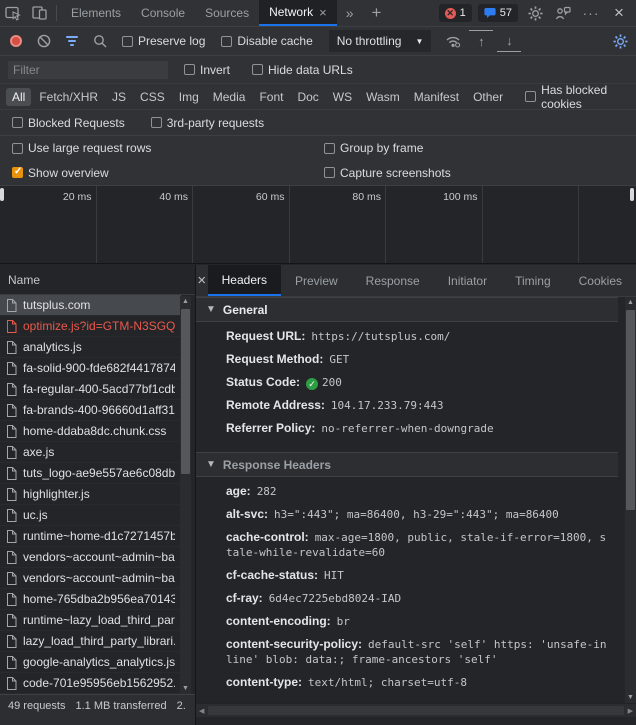  Describe the element at coordinates (90, 347) in the screenshot. I see `request-row: analytics.js` at that location.